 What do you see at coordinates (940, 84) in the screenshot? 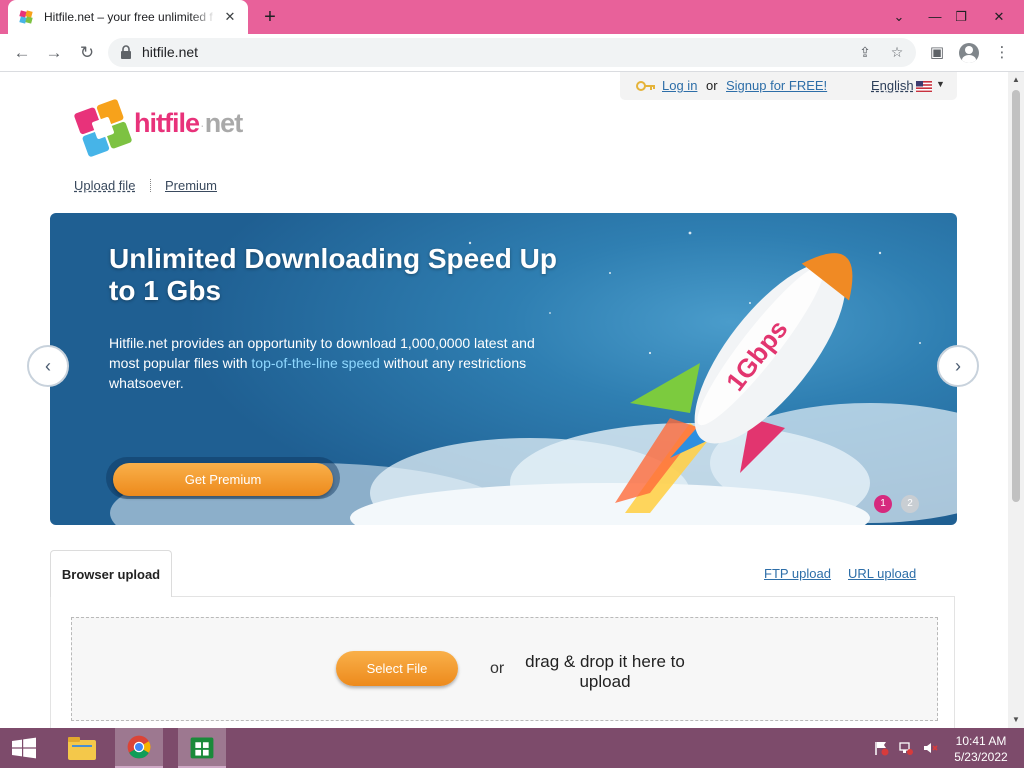
I see `chevron-down-icon: ▼` at bounding box center [940, 84].